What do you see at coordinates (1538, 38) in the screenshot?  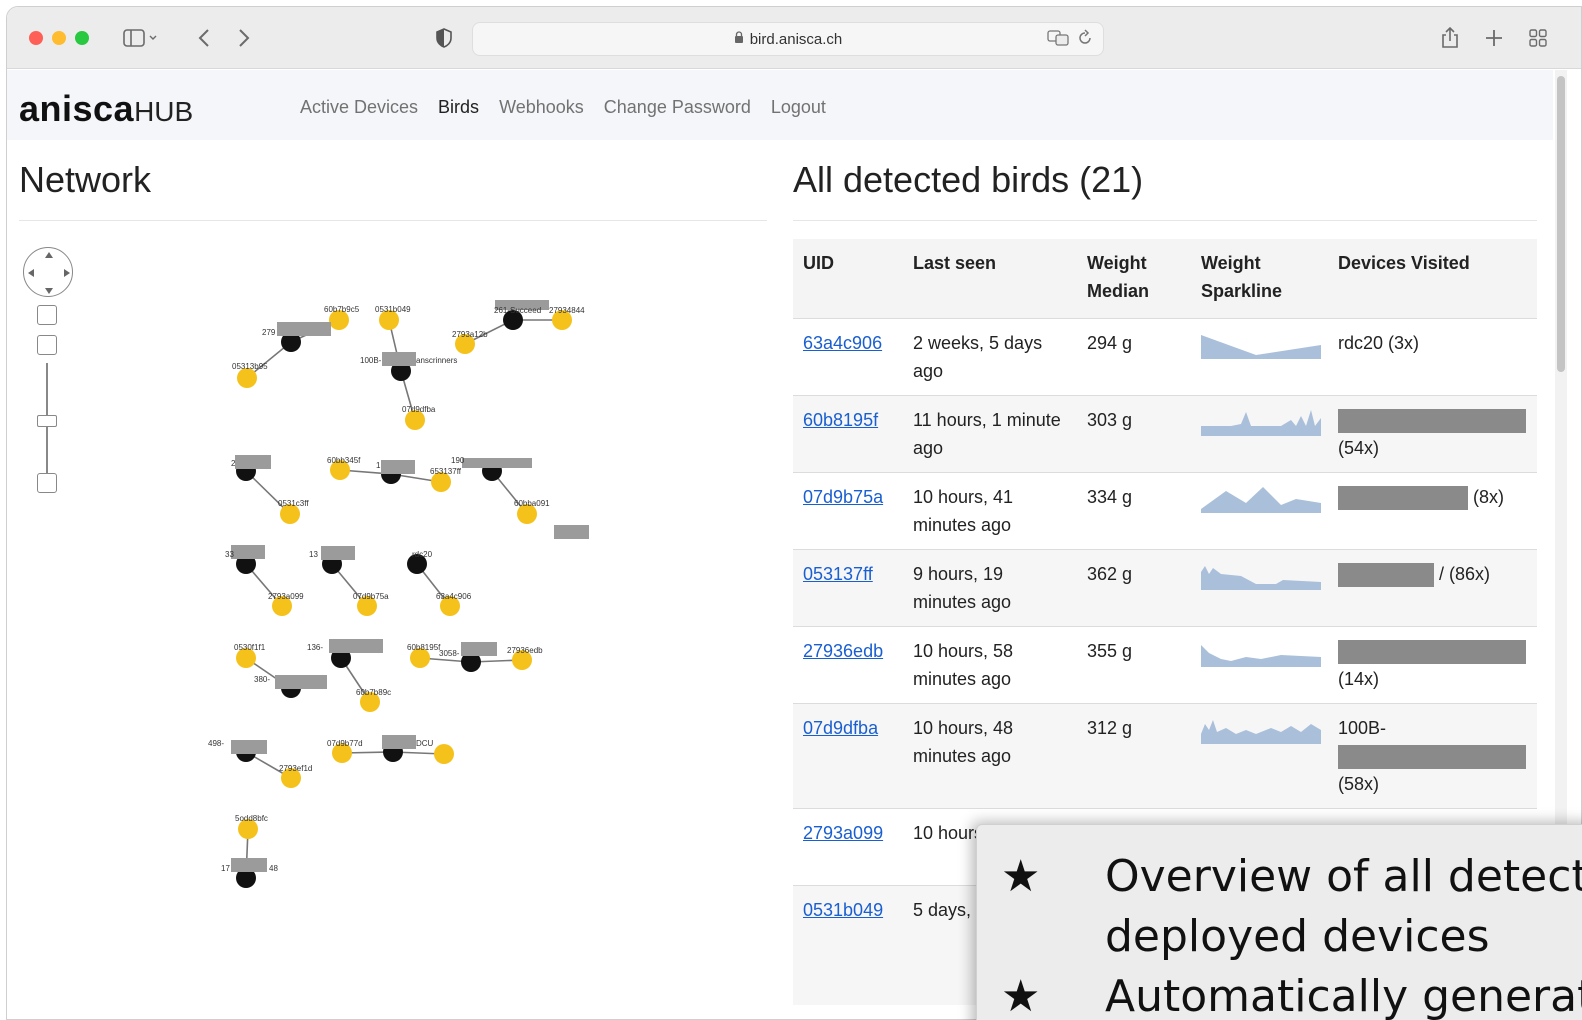 I see `tab-overview-icon` at bounding box center [1538, 38].